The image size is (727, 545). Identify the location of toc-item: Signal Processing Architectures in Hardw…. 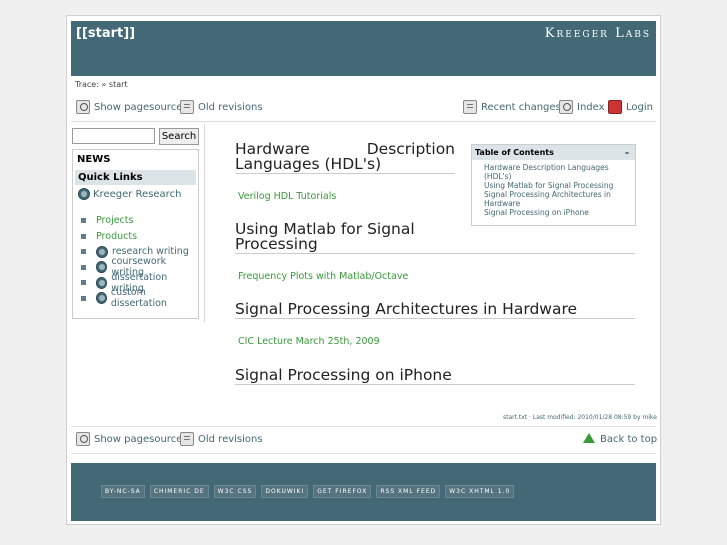
(559, 199).